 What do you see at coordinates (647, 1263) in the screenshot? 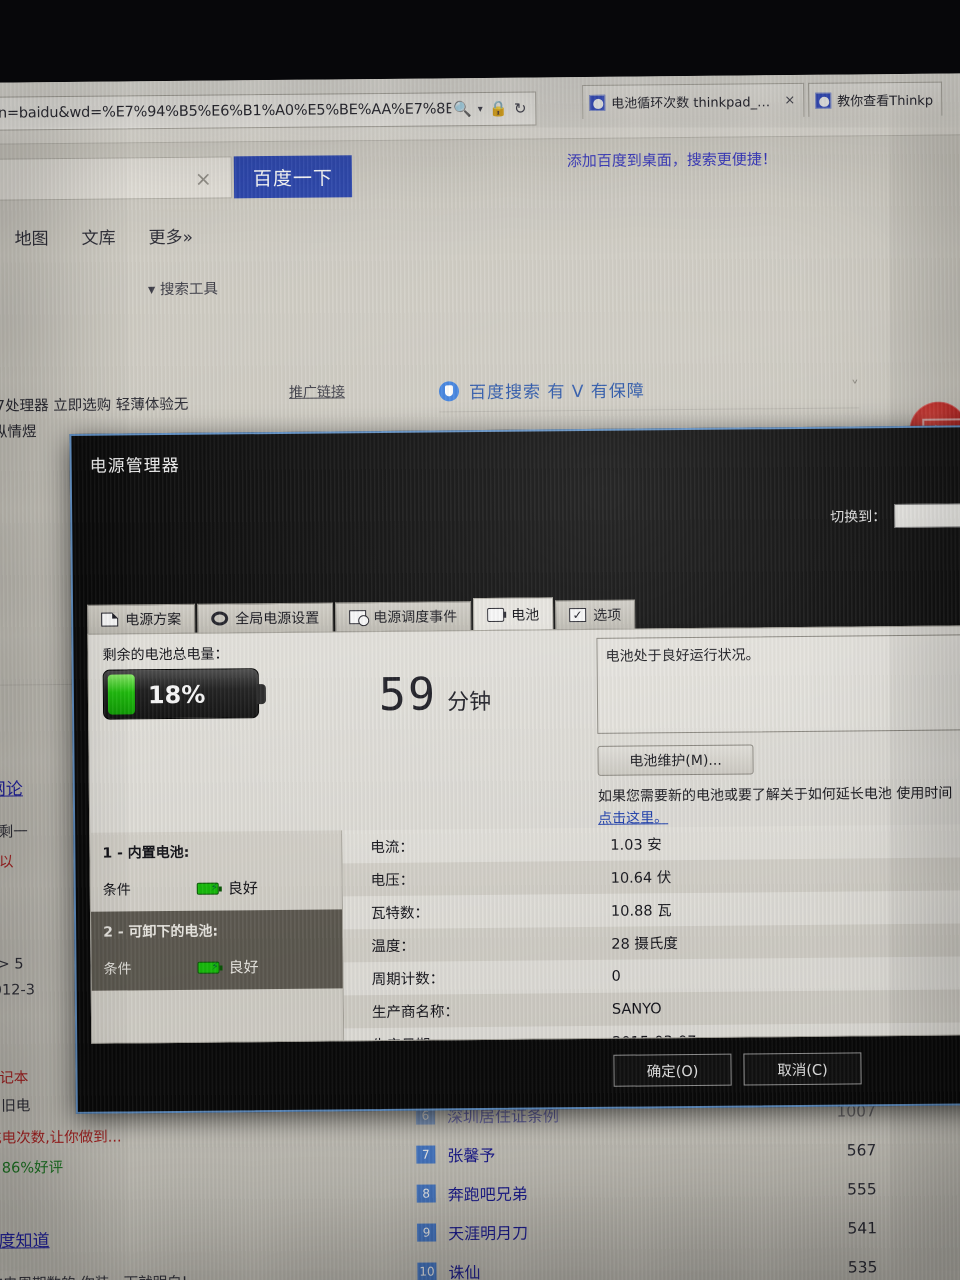
I see `table-row: 10 诛仙 535` at bounding box center [647, 1263].